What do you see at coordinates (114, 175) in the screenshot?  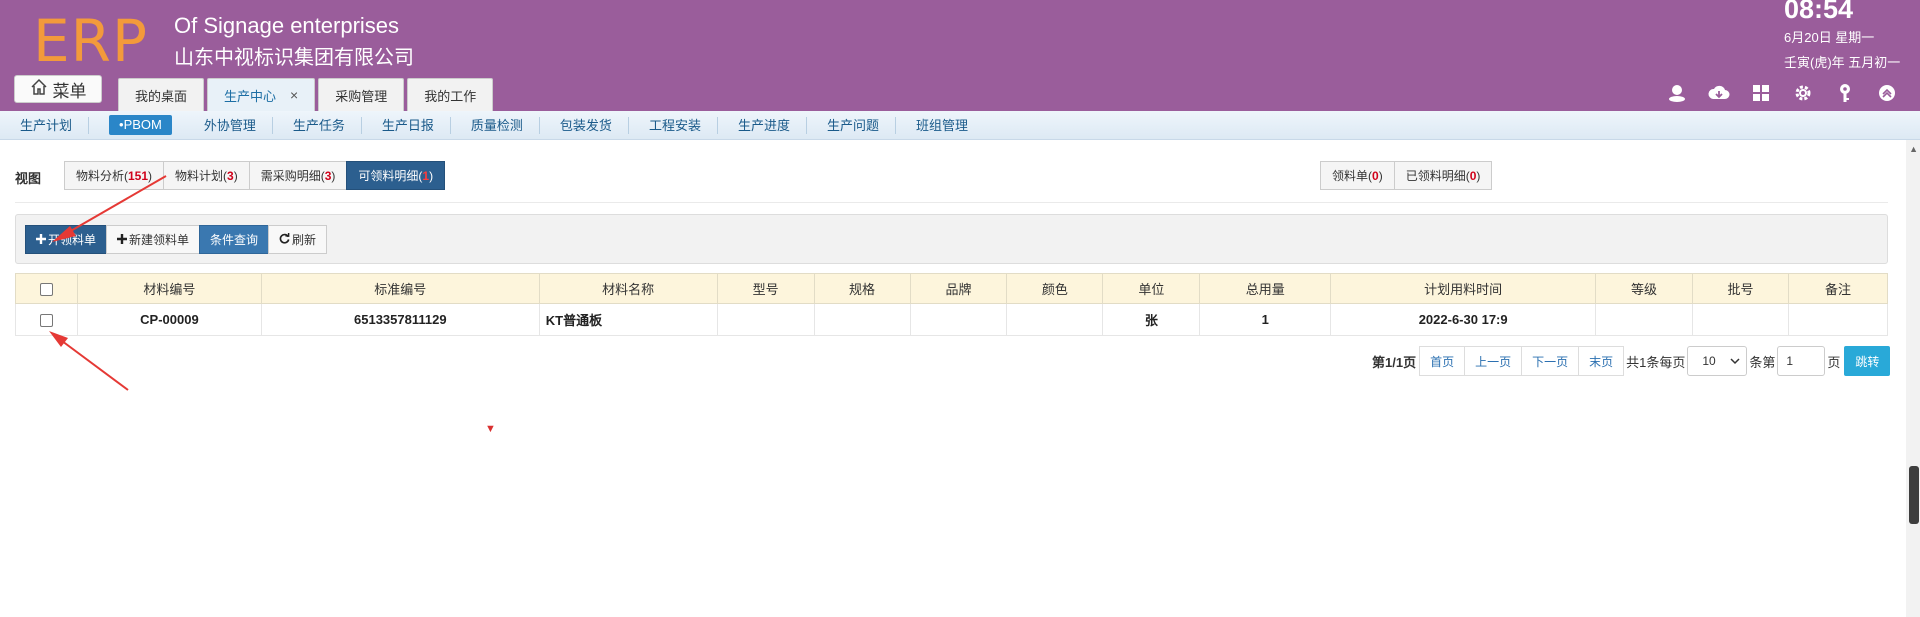 I see `view-material-analysis-button: 物料分析(151)` at bounding box center [114, 175].